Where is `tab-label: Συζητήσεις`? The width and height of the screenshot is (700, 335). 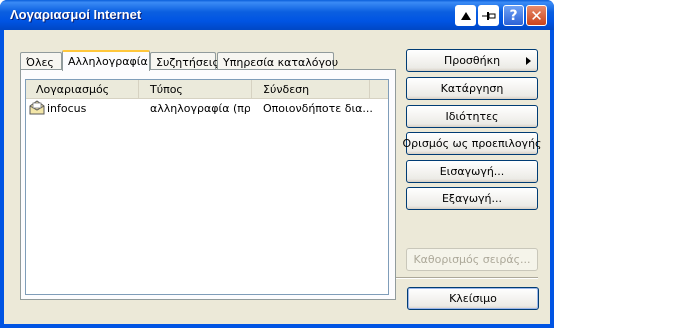 tab-label: Συζητήσεις is located at coordinates (187, 62).